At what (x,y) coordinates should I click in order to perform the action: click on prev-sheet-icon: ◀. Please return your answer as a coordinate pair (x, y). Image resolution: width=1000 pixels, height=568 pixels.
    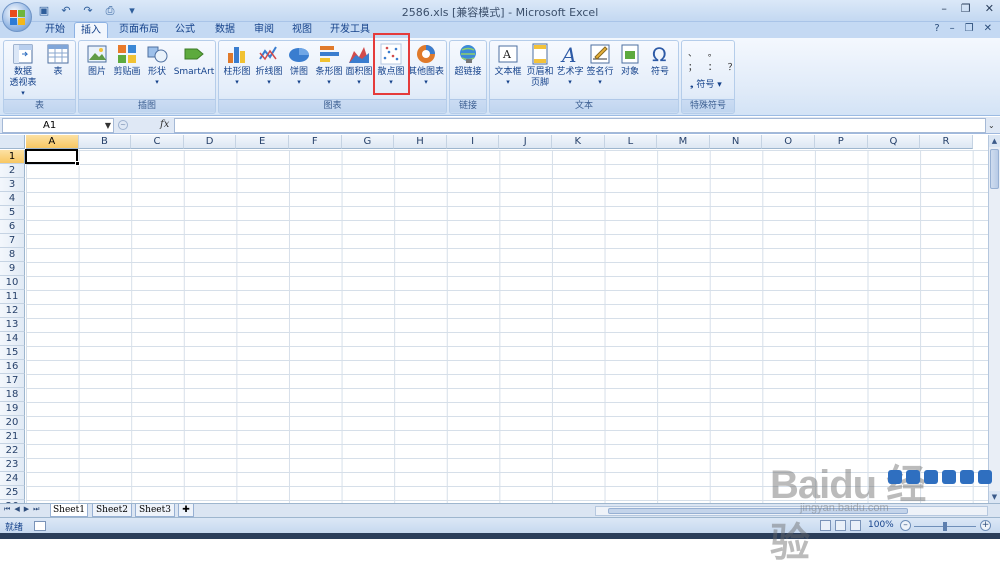
    Looking at the image, I should click on (16, 509).